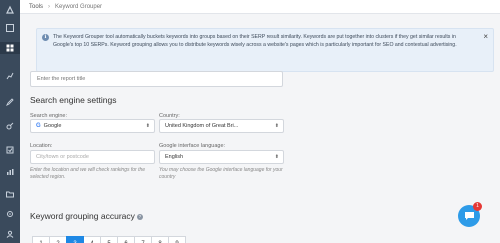  I want to click on accuracy-selector: 1 2 3 4 5 6 7 8 9, so click(109, 239).